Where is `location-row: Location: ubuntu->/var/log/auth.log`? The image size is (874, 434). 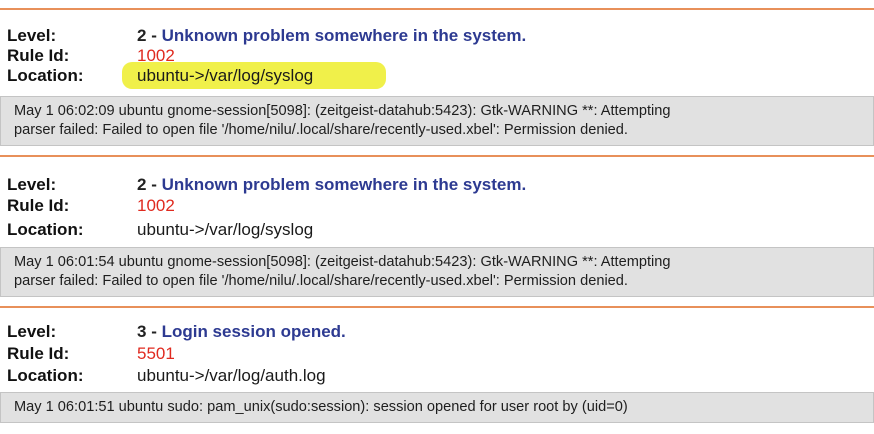 location-row: Location: ubuntu->/var/log/auth.log is located at coordinates (437, 376).